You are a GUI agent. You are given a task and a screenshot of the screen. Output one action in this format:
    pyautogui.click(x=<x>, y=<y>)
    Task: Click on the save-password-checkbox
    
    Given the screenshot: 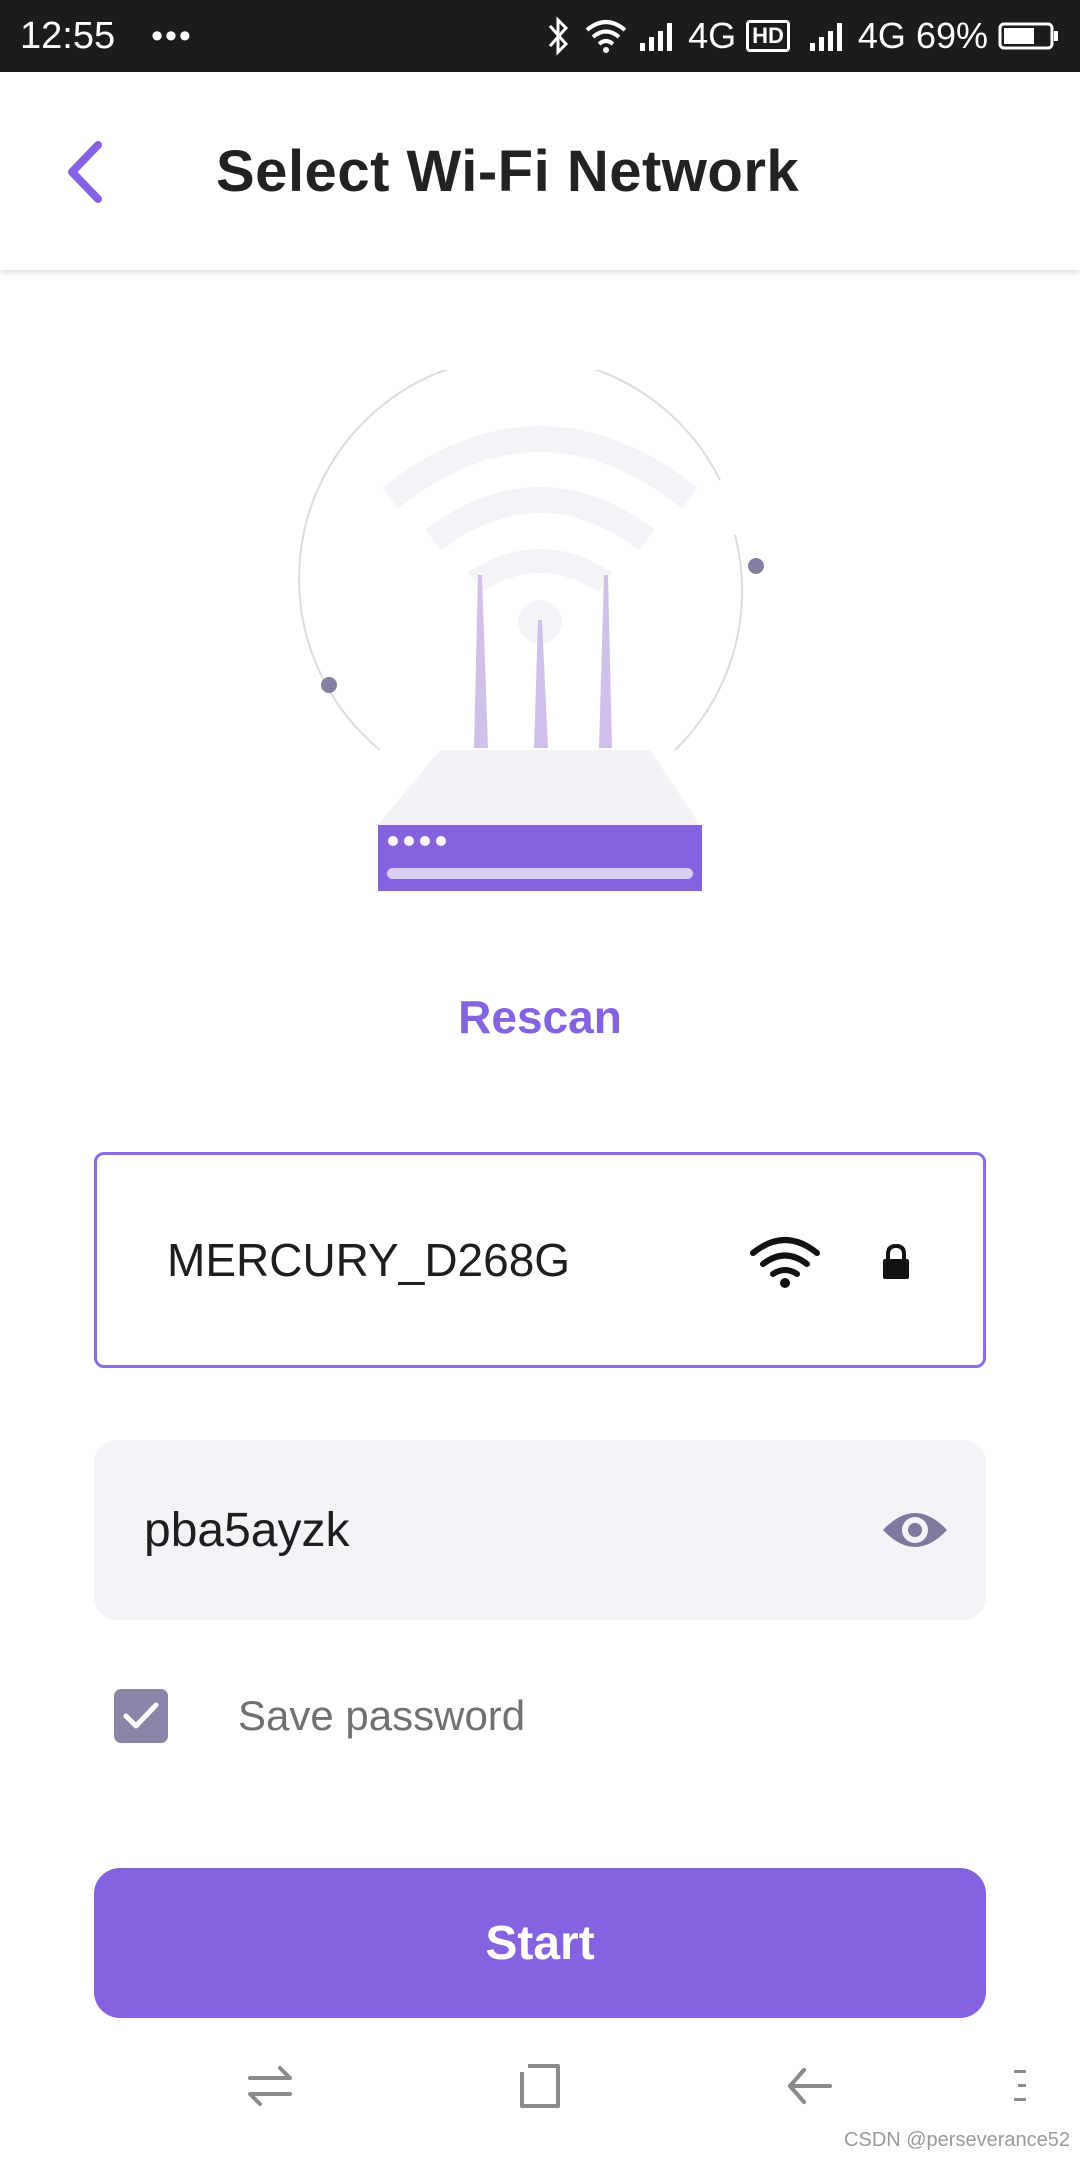 What is the action you would take?
    pyautogui.click(x=141, y=1716)
    